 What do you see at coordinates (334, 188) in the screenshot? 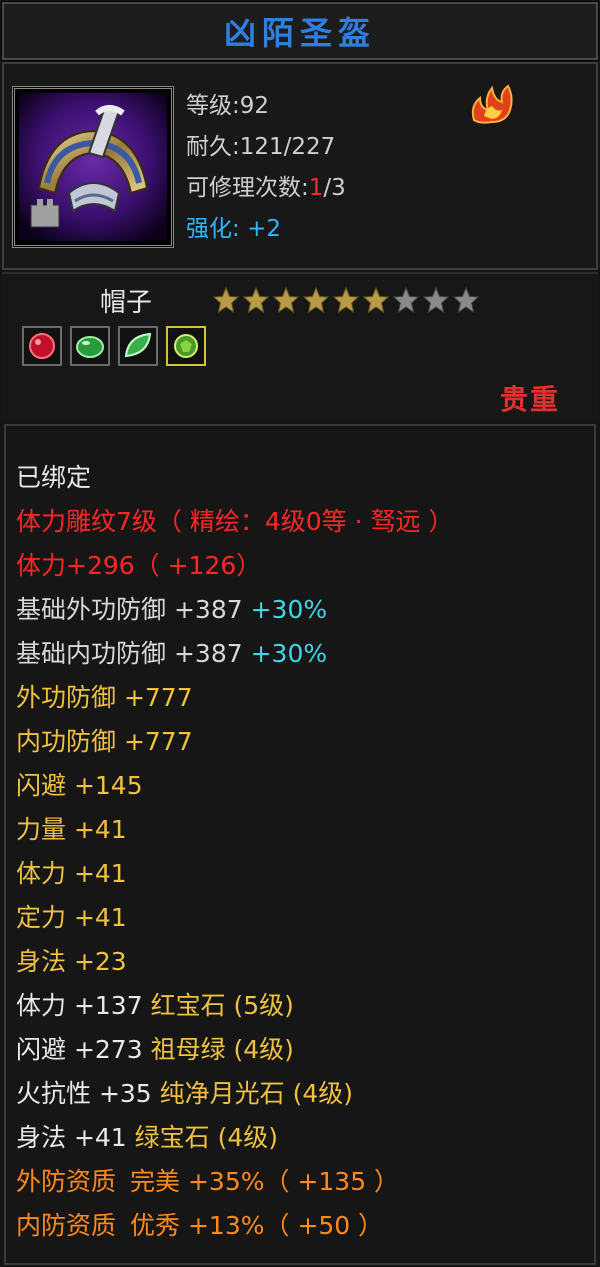
I see `repair-total: /3` at bounding box center [334, 188].